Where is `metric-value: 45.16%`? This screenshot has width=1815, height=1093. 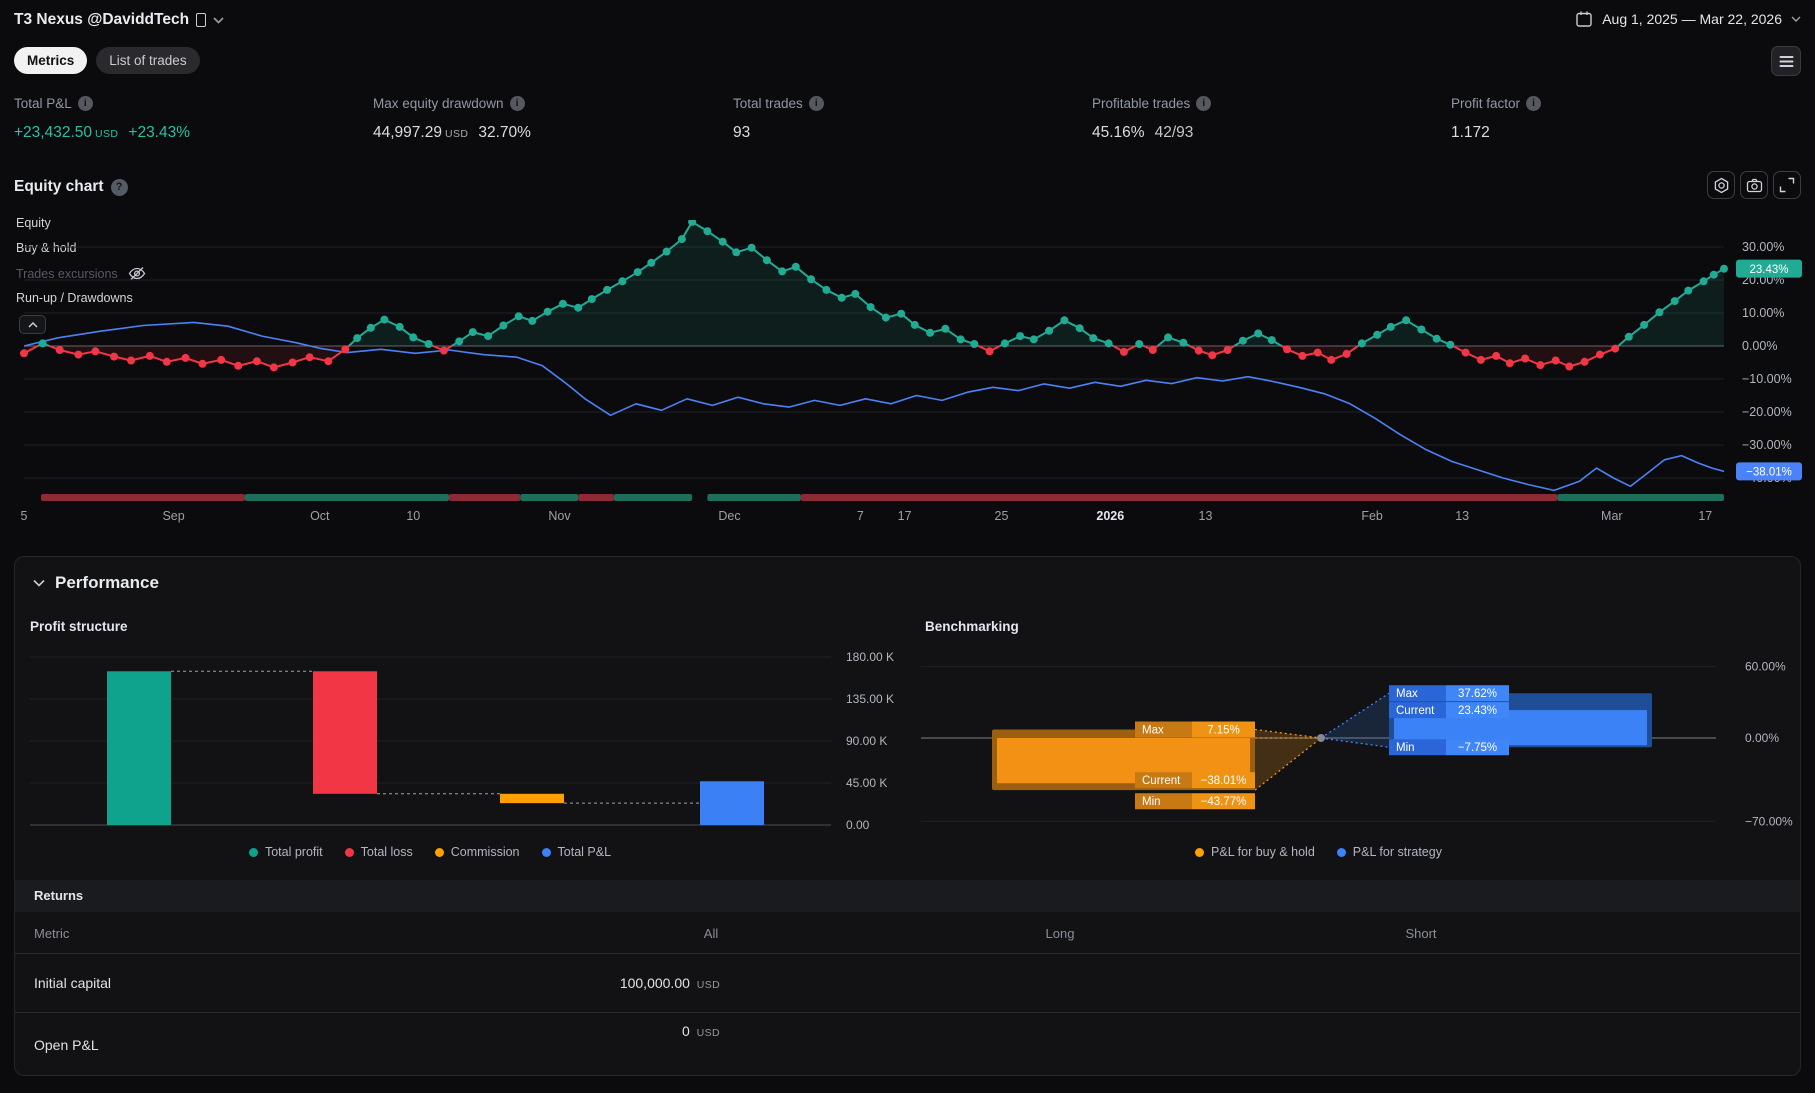
metric-value: 45.16% is located at coordinates (1118, 132).